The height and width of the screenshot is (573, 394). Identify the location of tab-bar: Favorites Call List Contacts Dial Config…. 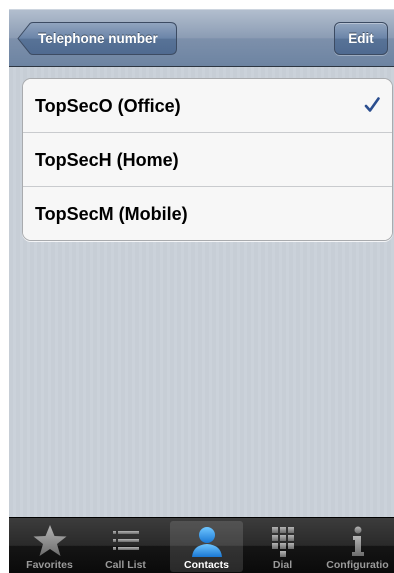
(201, 545).